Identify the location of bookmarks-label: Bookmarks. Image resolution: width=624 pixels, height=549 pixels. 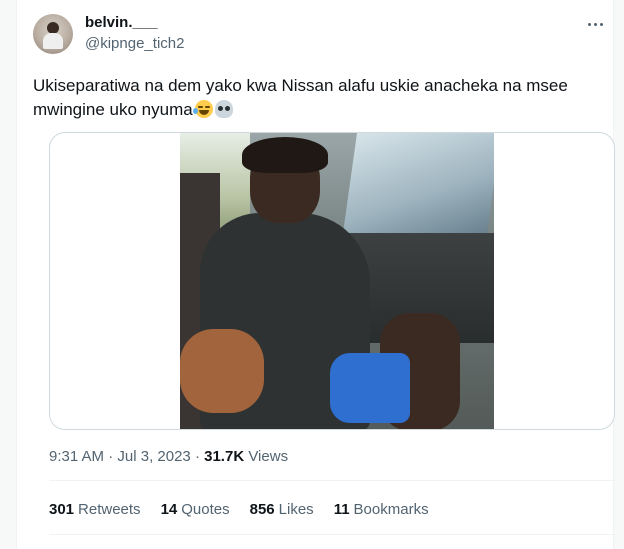
(391, 509).